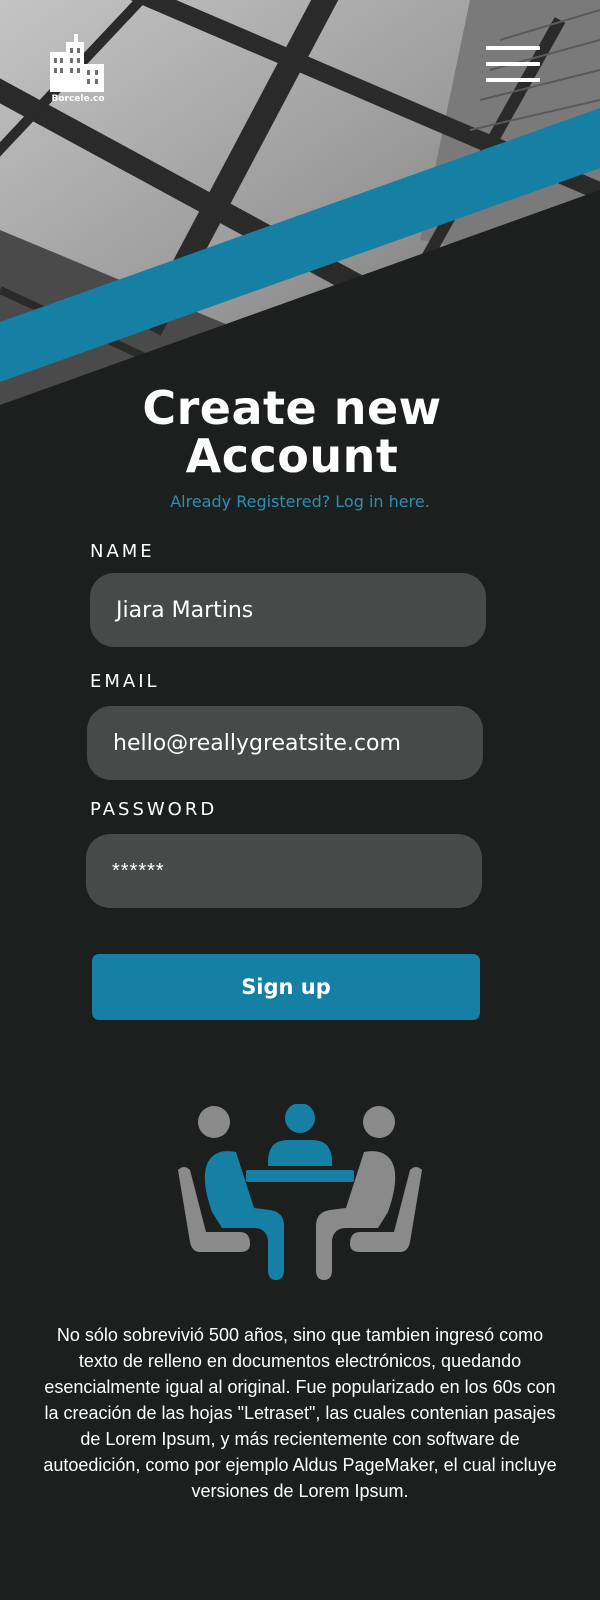 This screenshot has width=600, height=1600. I want to click on title-line-2: Account, so click(292, 456).